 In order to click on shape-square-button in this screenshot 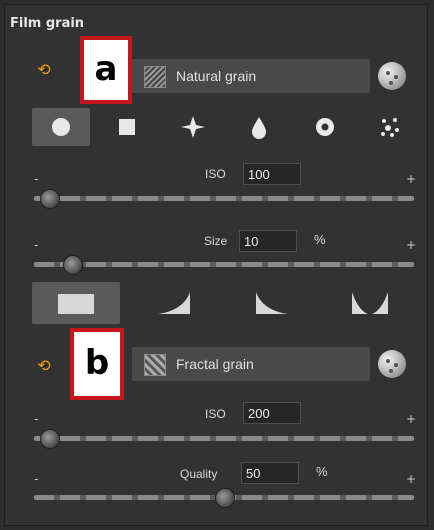, I will do `click(127, 127)`.